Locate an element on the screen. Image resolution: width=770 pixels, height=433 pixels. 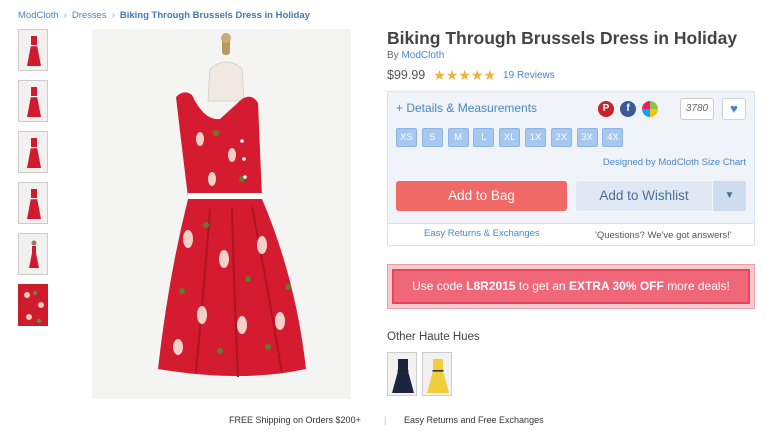
promo-code: L8R2015 is located at coordinates (491, 286).